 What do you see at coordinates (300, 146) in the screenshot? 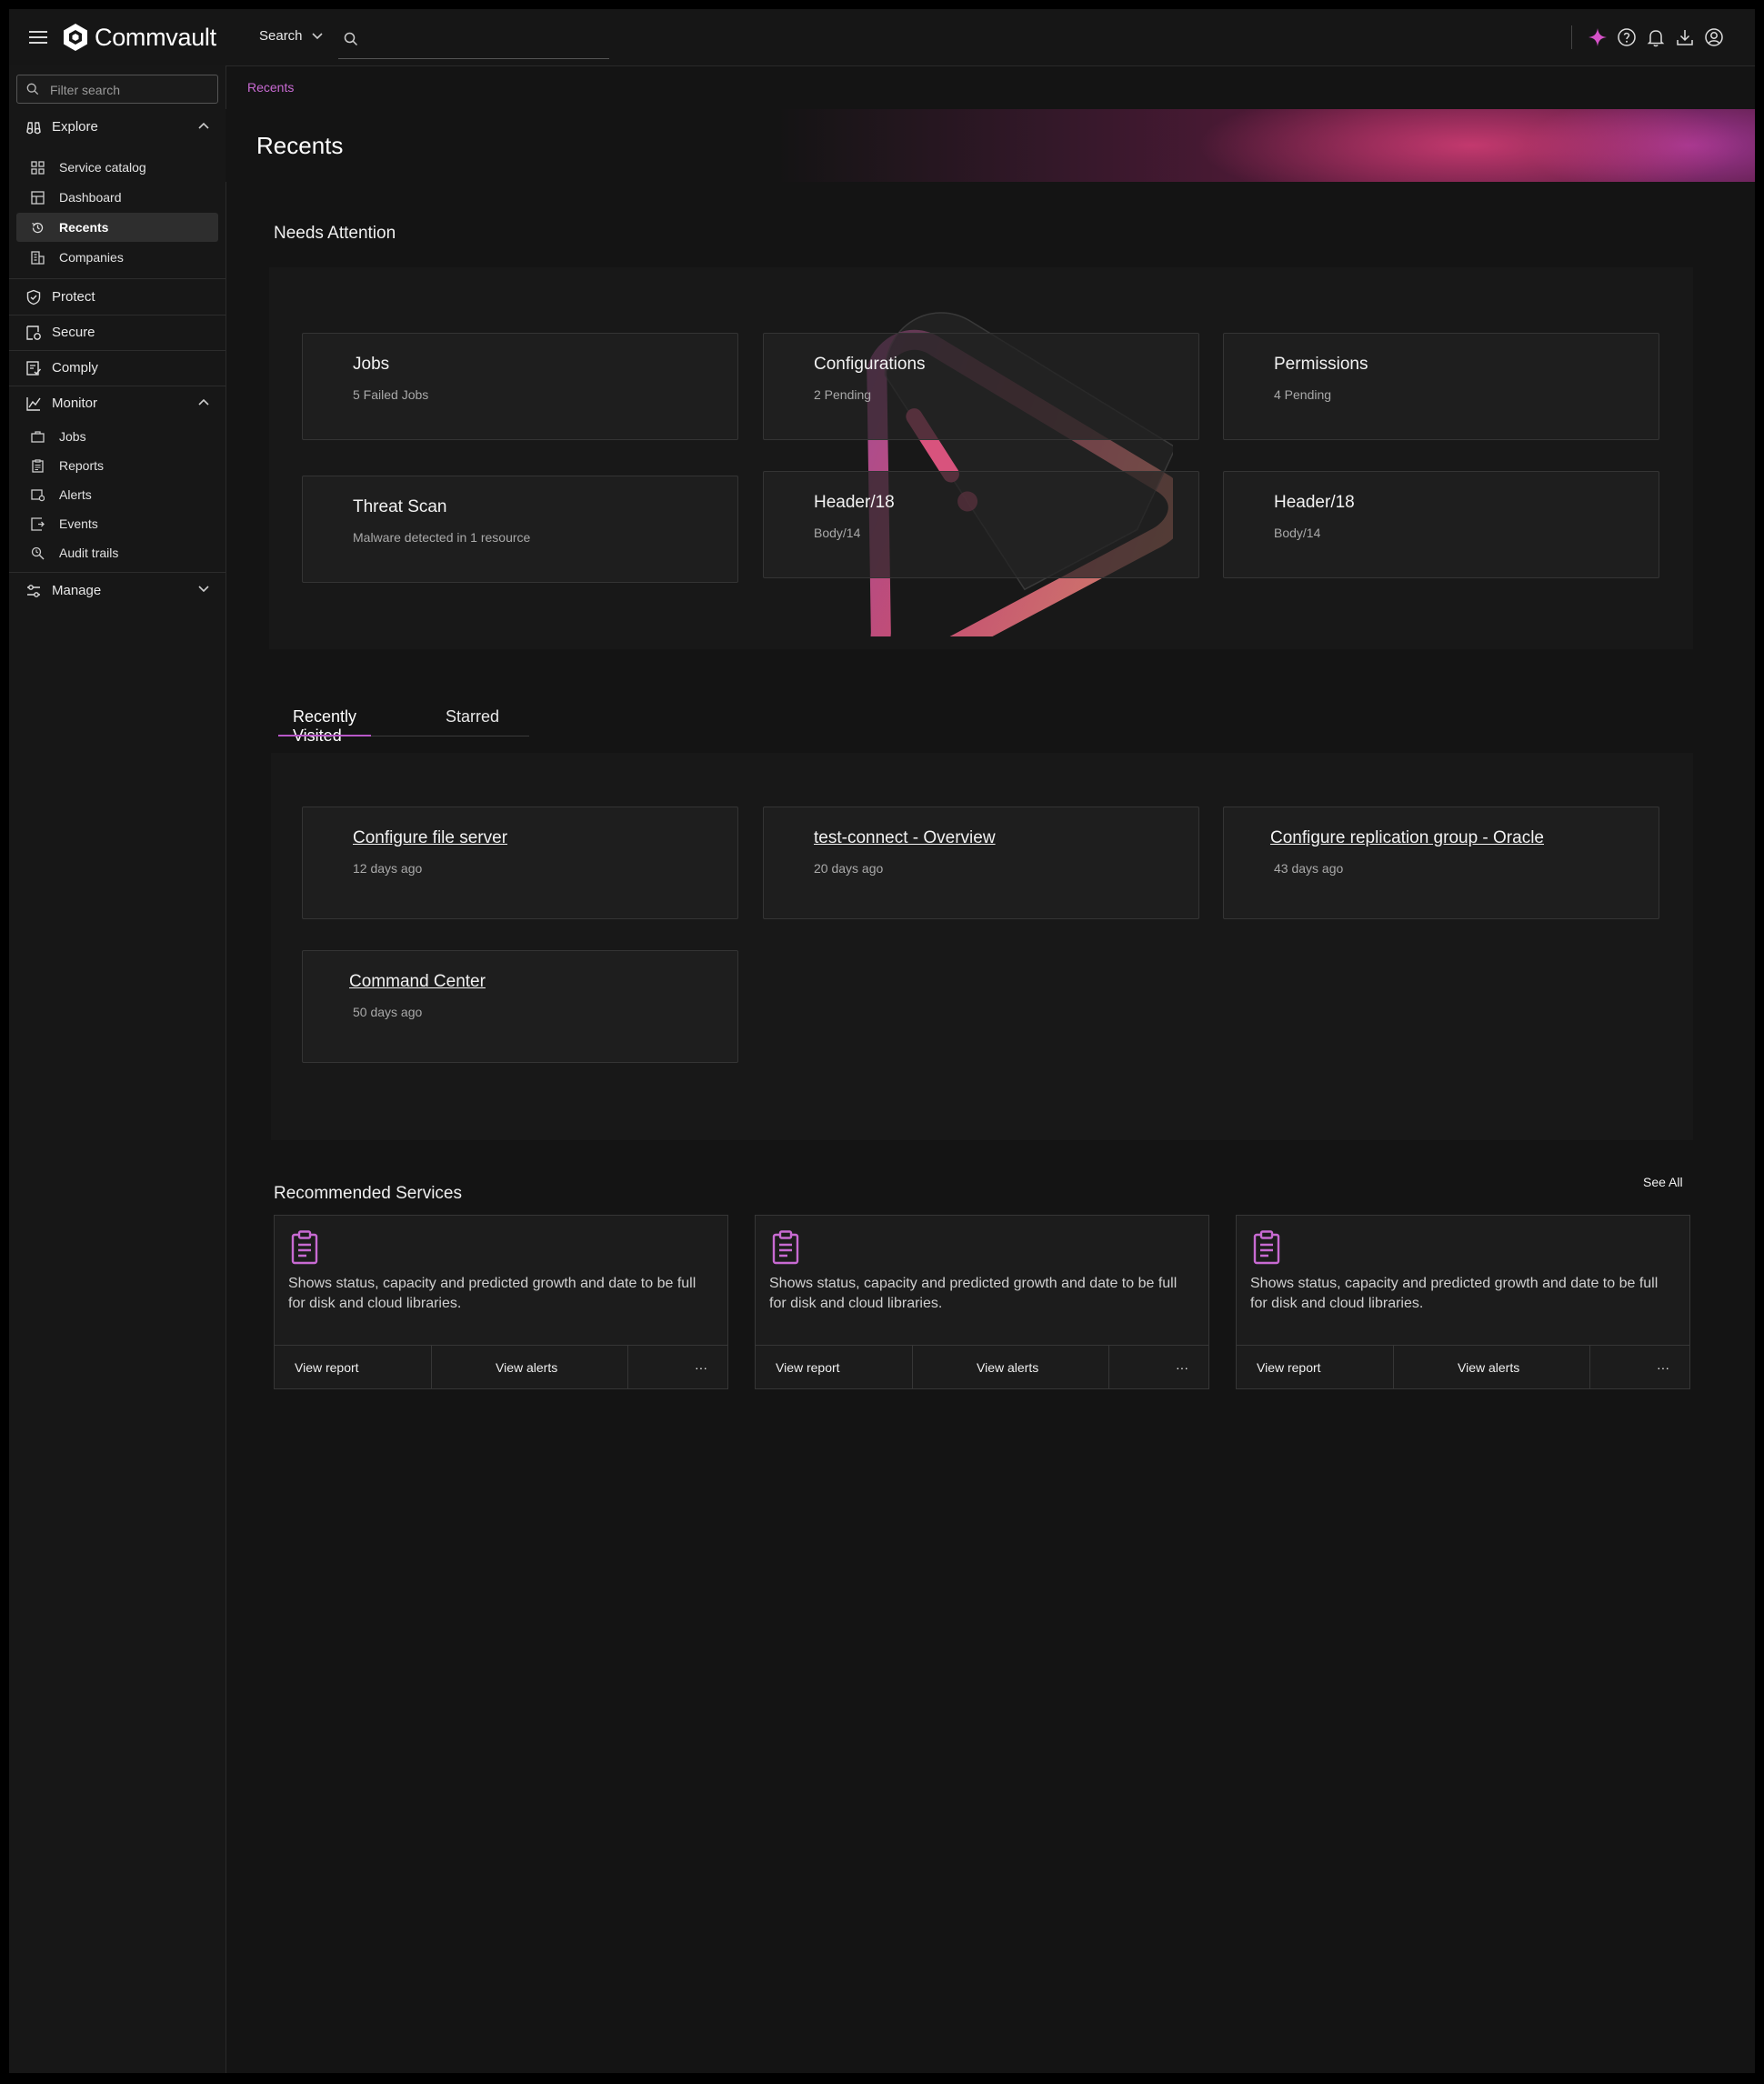
I see `page-title: Recents` at bounding box center [300, 146].